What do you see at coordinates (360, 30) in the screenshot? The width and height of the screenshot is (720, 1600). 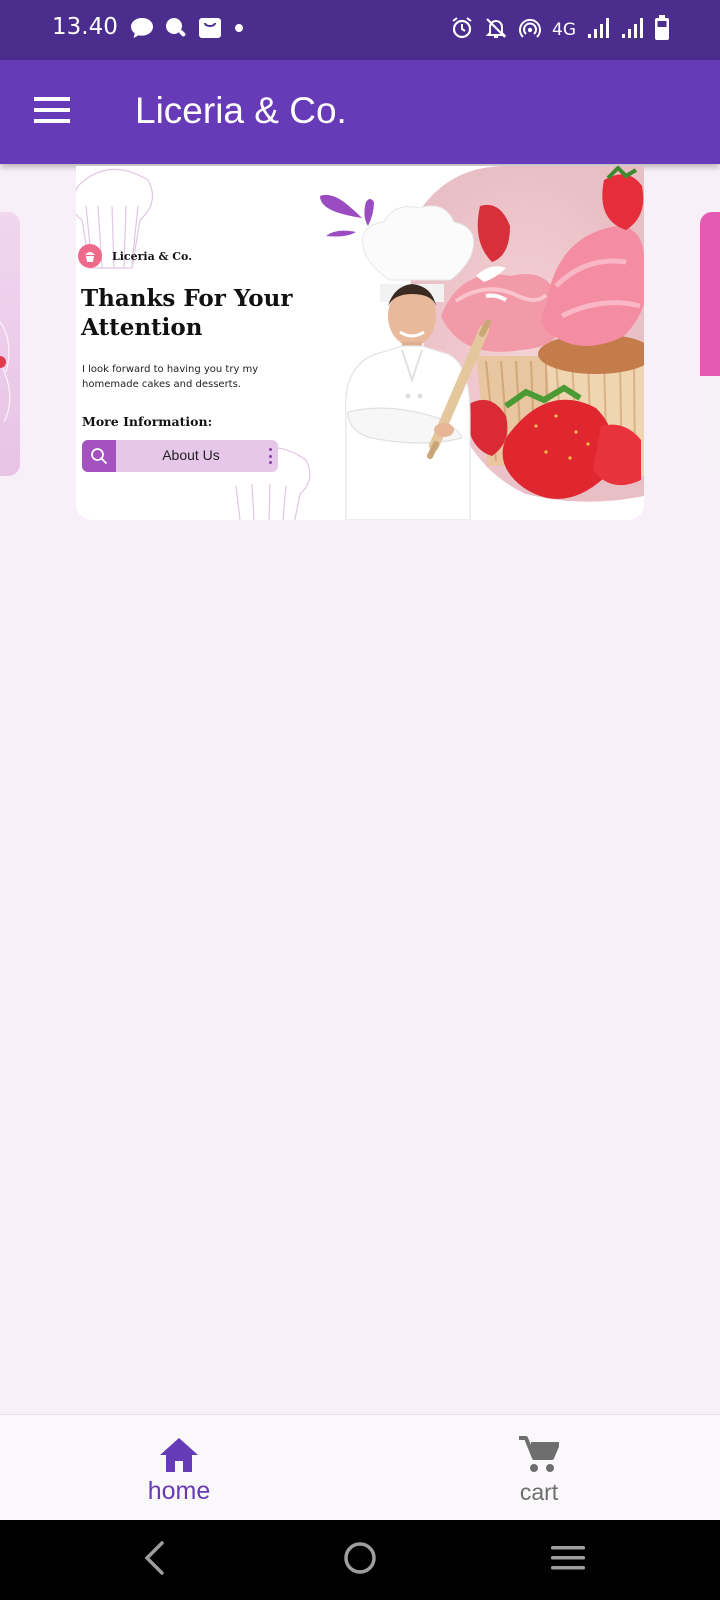 I see `status-bar: 13.40 4G` at bounding box center [360, 30].